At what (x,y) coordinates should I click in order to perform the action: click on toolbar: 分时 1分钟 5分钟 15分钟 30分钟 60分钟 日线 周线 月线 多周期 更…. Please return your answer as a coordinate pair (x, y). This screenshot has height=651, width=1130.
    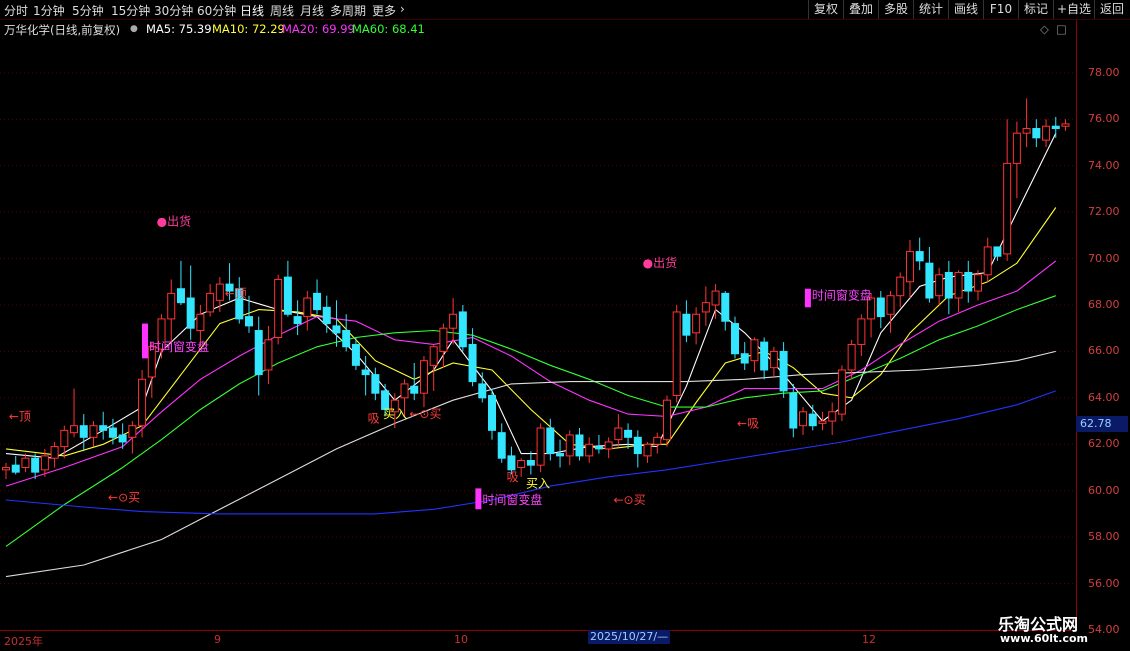
    Looking at the image, I should click on (565, 10).